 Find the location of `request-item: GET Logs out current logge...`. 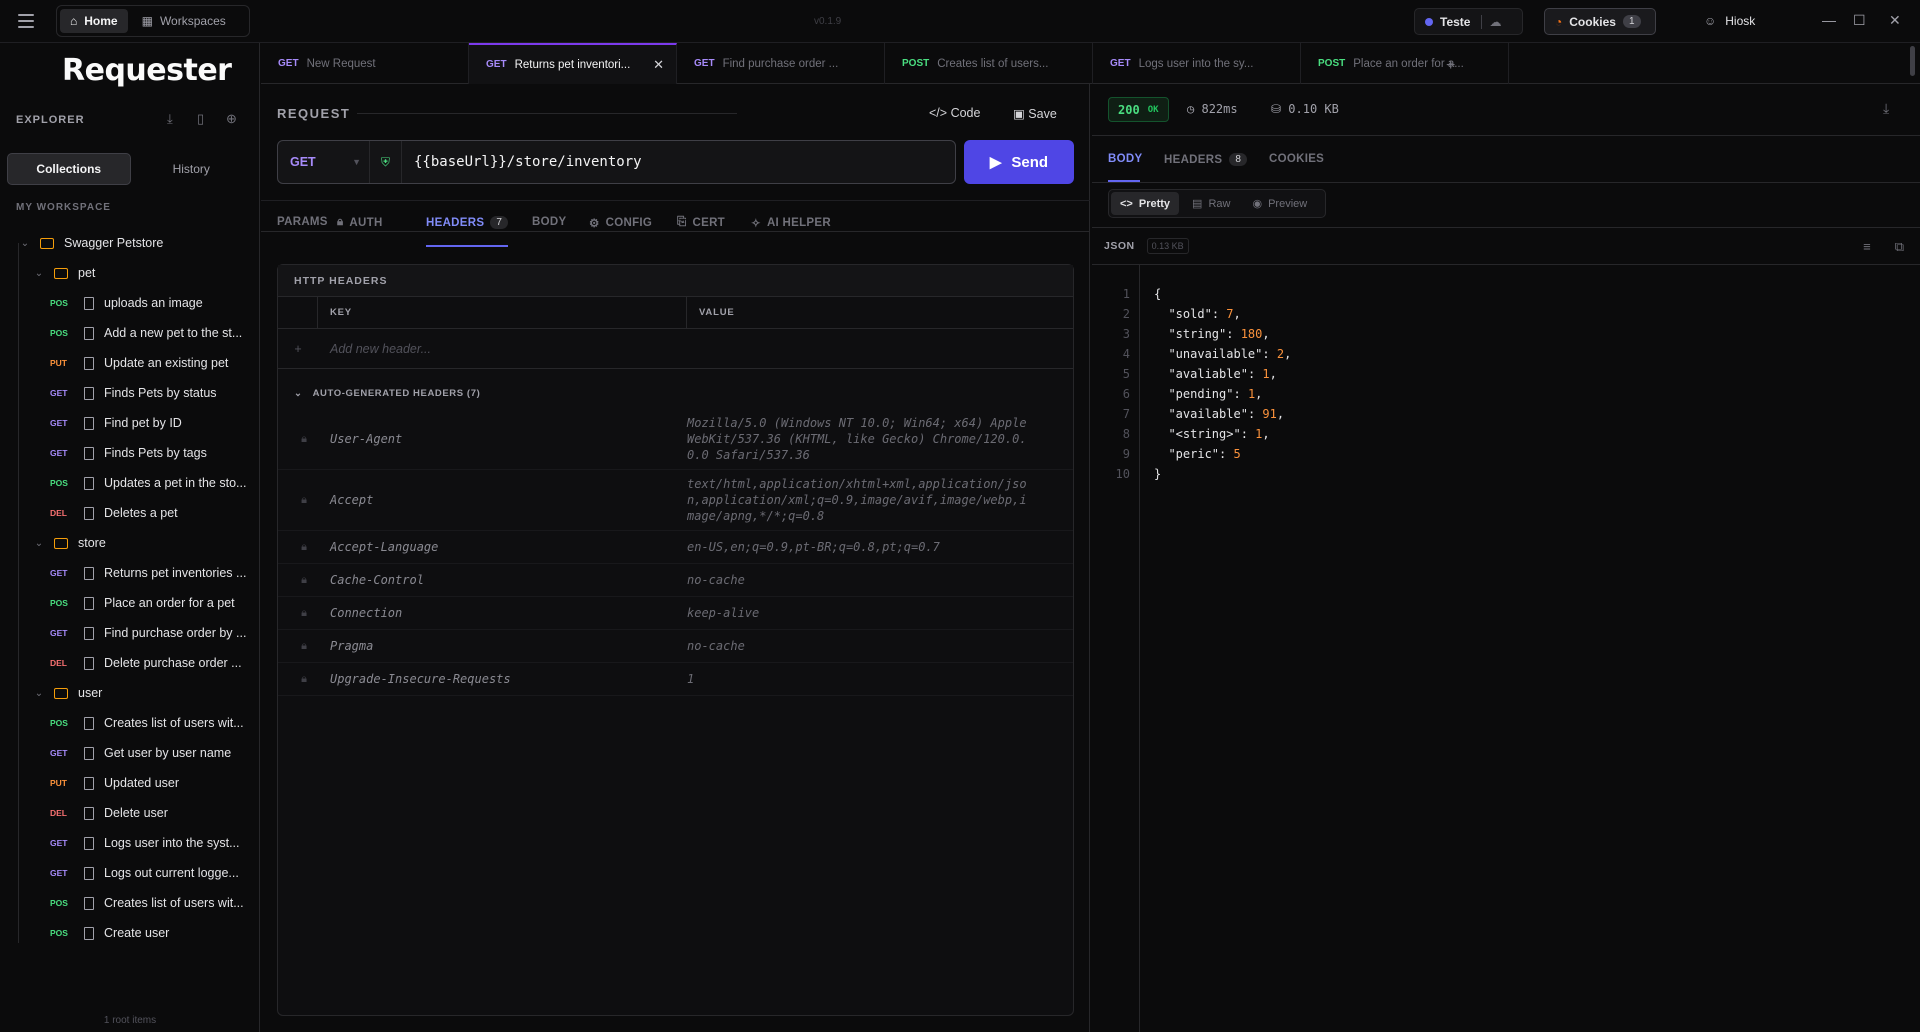

request-item: GET Logs out current logge... is located at coordinates (129, 873).